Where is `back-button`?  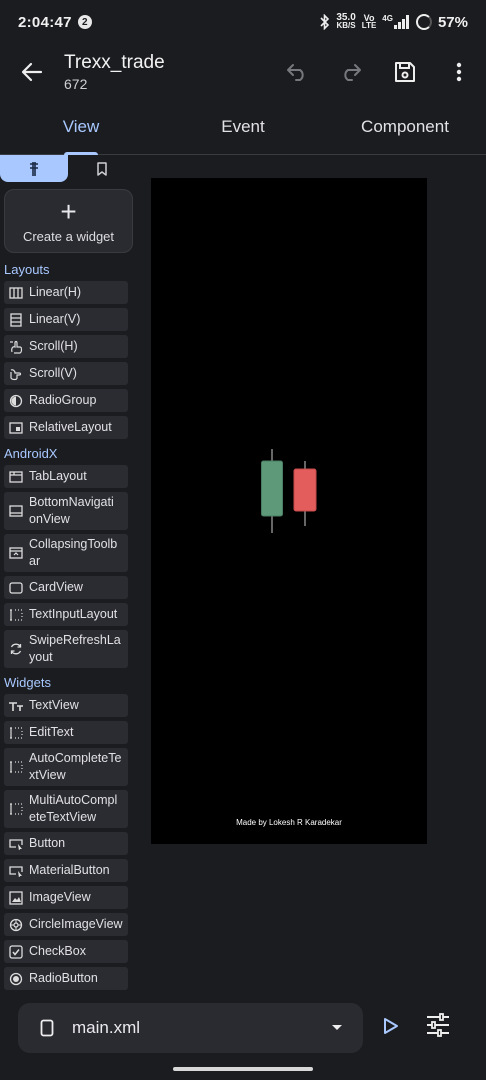 back-button is located at coordinates (32, 72).